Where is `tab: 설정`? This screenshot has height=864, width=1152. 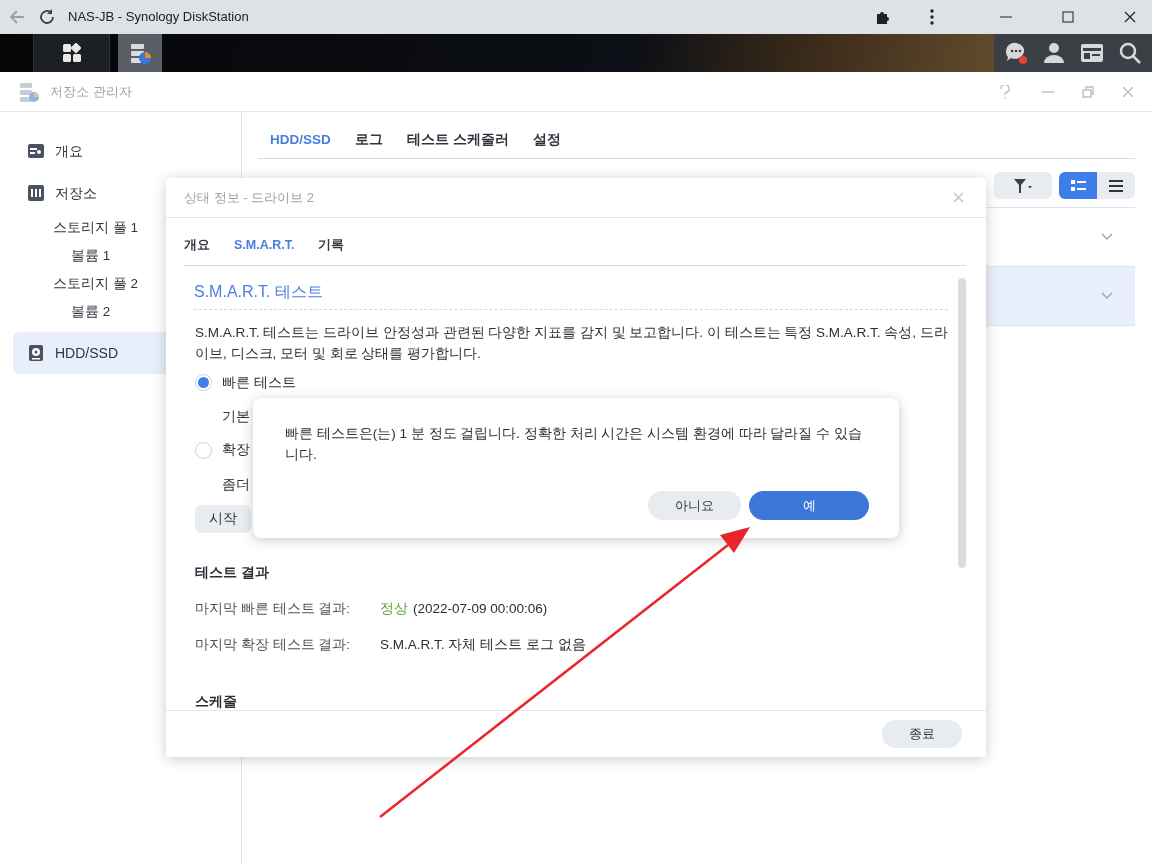
tab: 설정 is located at coordinates (546, 143).